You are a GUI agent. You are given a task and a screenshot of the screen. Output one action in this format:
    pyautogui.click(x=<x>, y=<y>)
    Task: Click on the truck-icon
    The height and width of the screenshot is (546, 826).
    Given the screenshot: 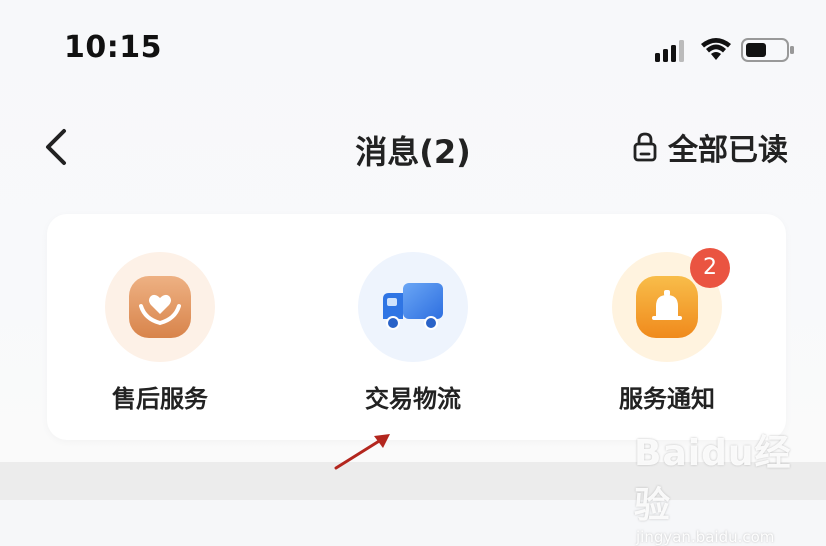 What is the action you would take?
    pyautogui.click(x=413, y=306)
    